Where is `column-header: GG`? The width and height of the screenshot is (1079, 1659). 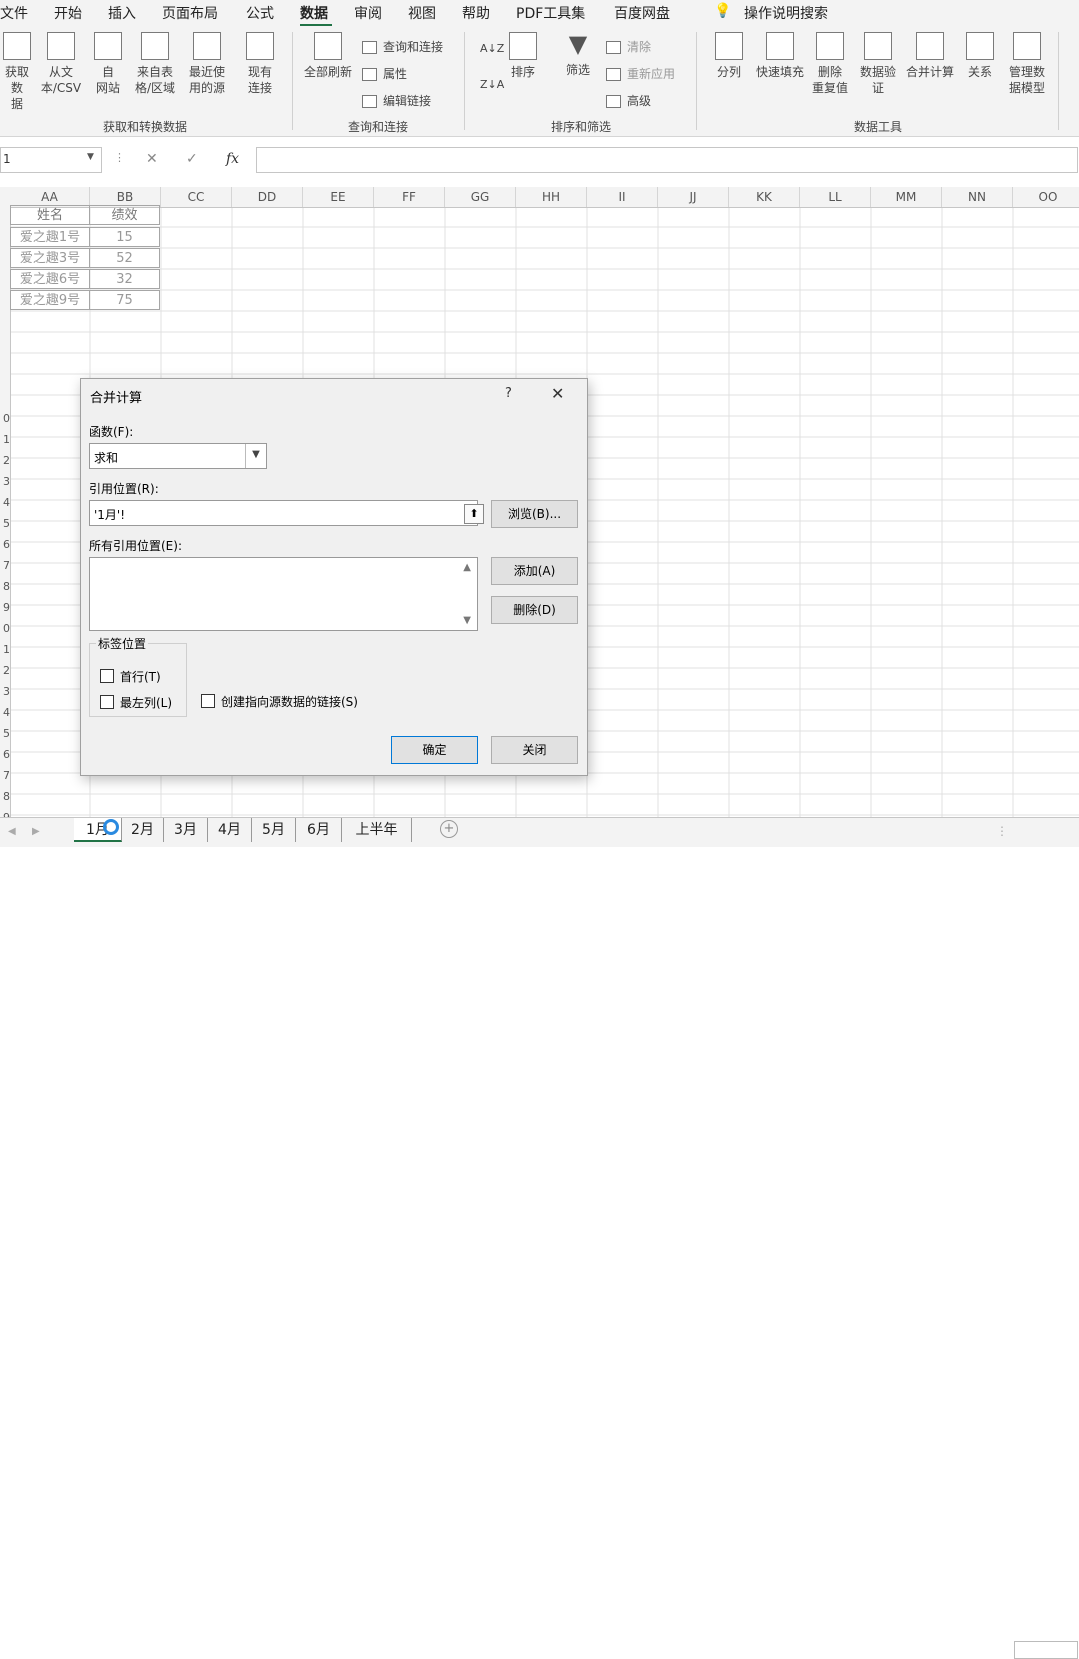
column-header: GG is located at coordinates (480, 197).